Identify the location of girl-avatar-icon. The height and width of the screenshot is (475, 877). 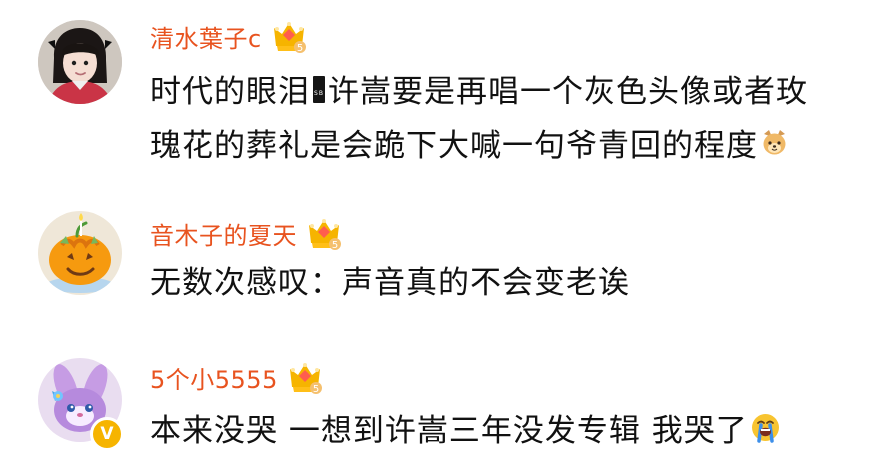
(80, 62).